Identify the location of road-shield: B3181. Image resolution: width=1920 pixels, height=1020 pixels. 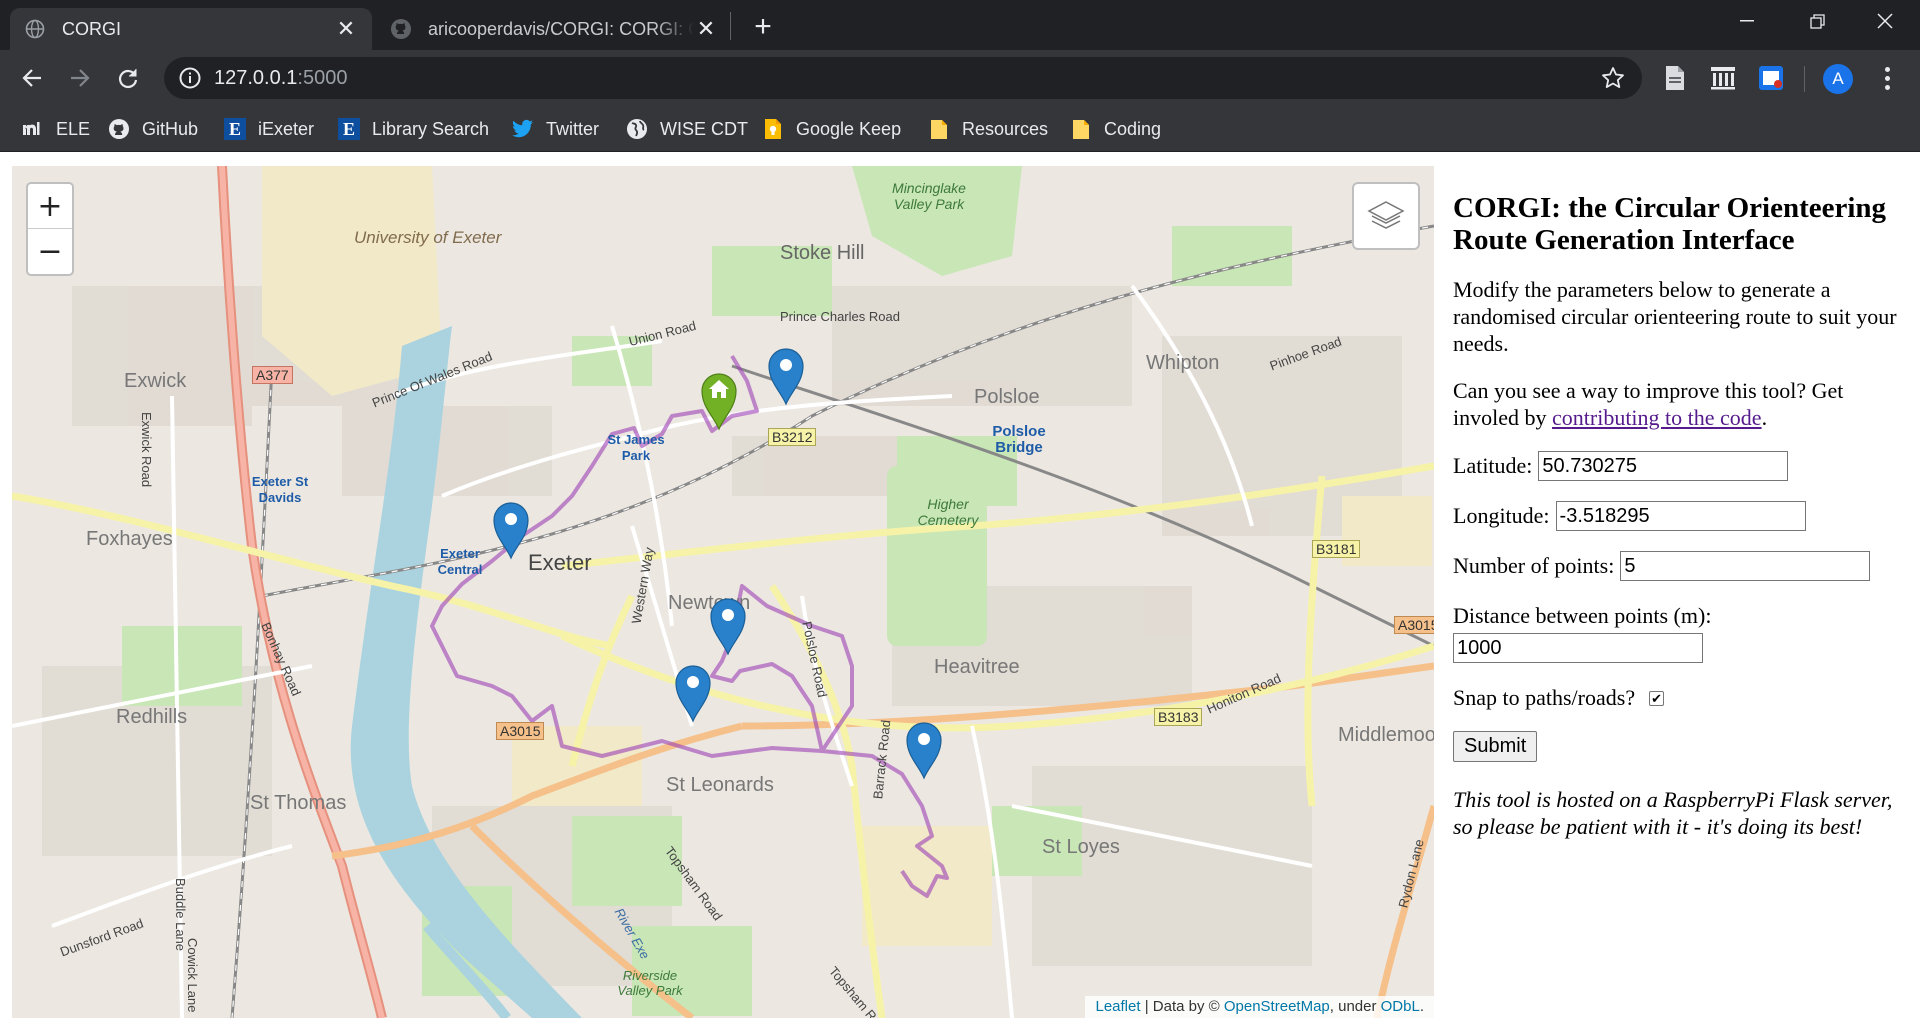
(1336, 549).